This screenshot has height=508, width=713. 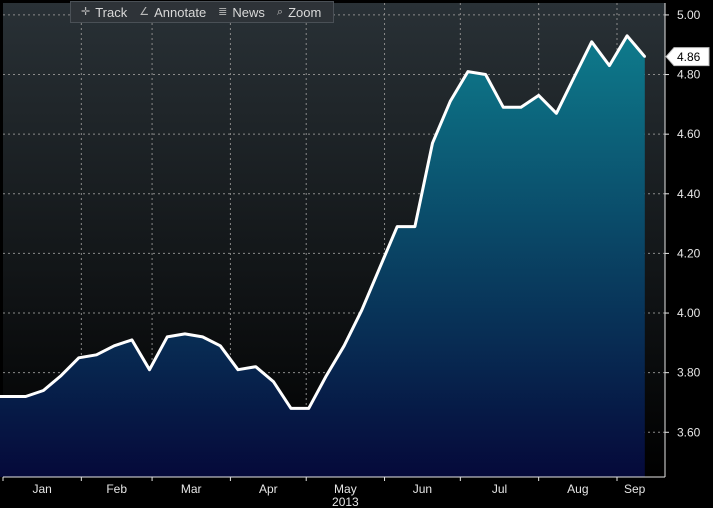 What do you see at coordinates (223, 11) in the screenshot?
I see `news-icon: ≣` at bounding box center [223, 11].